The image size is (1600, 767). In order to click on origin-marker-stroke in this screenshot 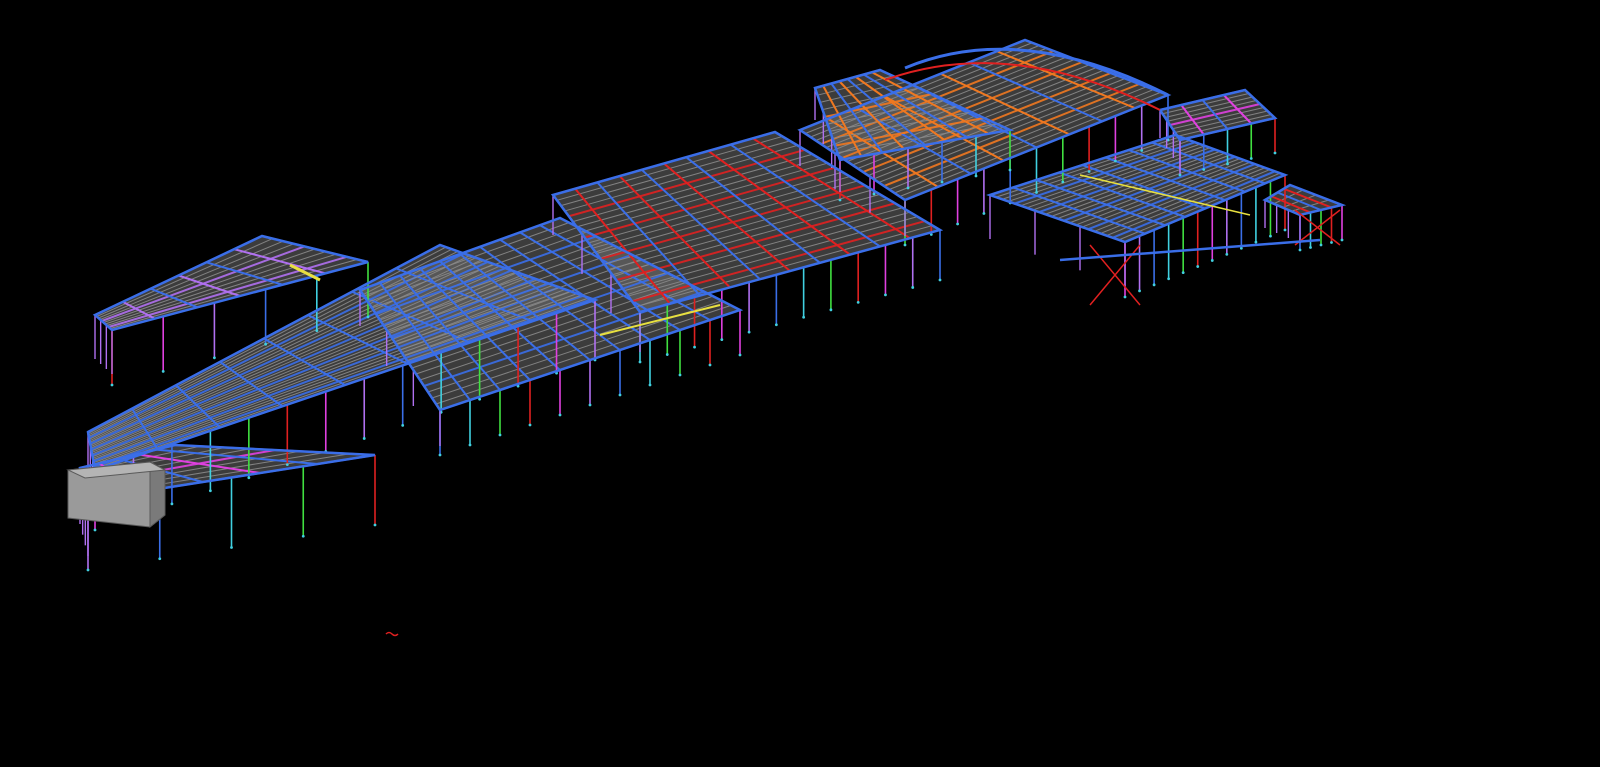, I will do `click(392, 634)`.